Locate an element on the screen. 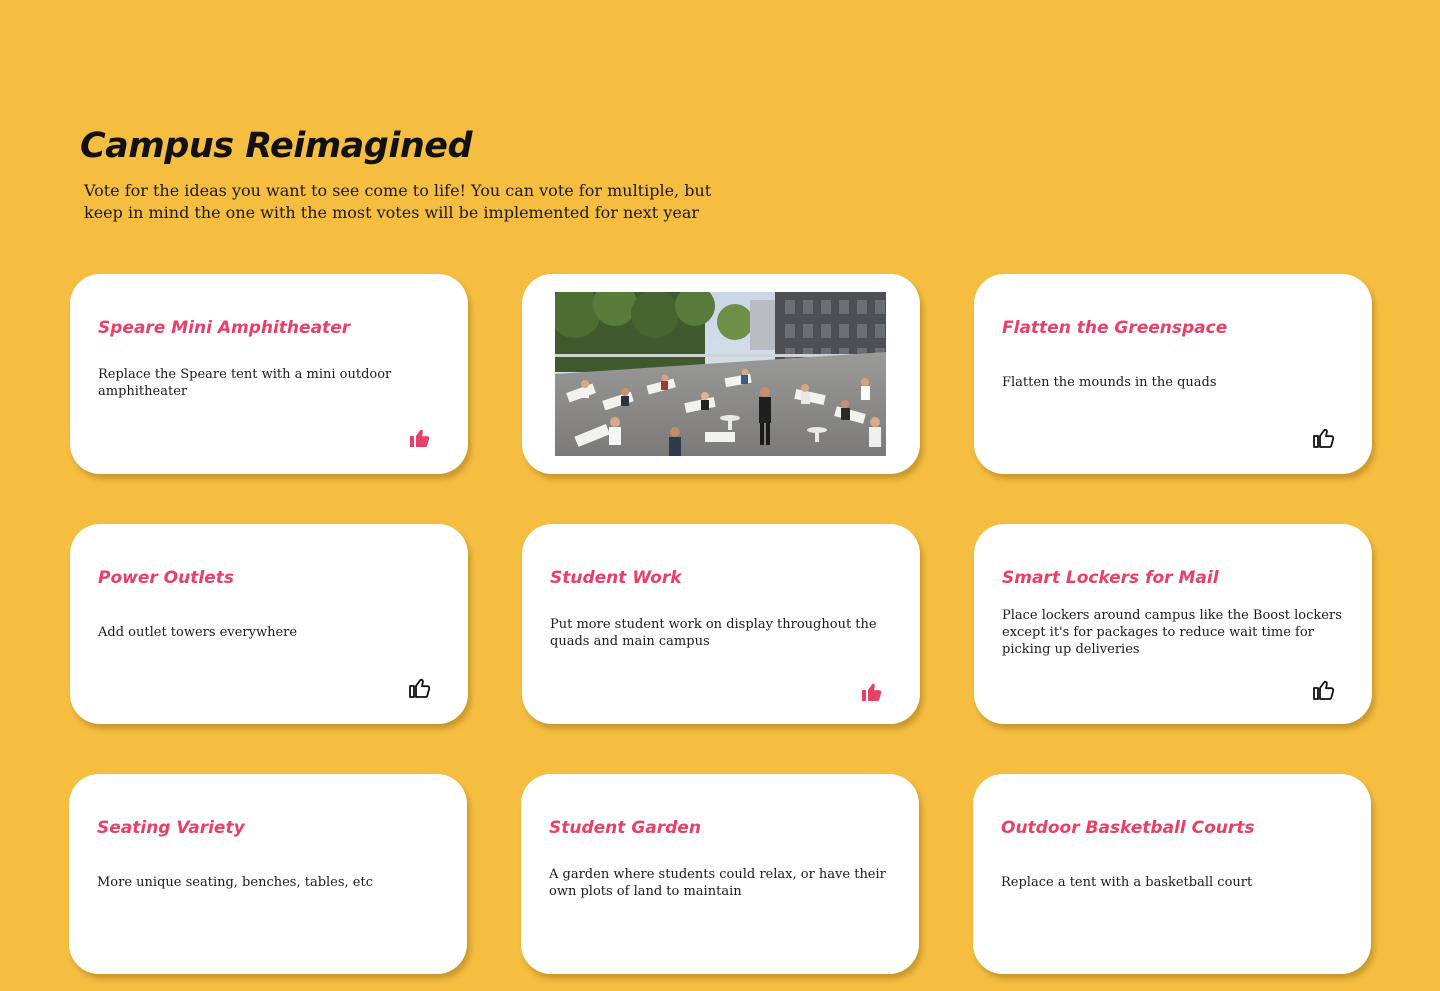 The height and width of the screenshot is (991, 1440). idea-description: Flatten the mounds in the quads is located at coordinates (1109, 382).